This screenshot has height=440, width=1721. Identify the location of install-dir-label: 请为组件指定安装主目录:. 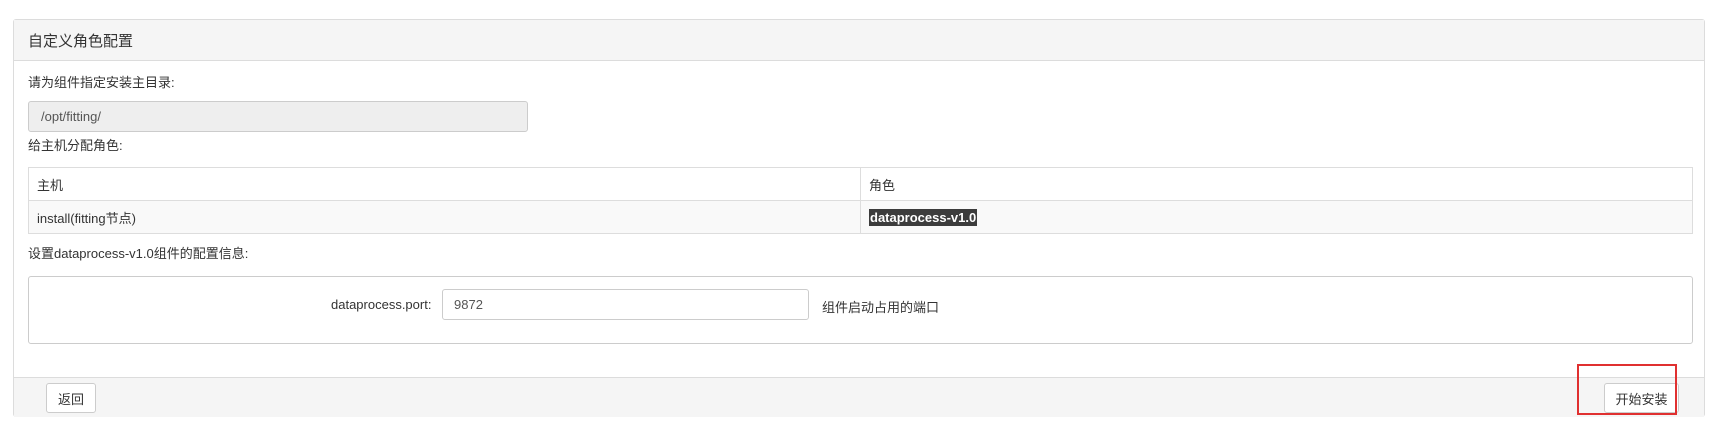
(101, 82).